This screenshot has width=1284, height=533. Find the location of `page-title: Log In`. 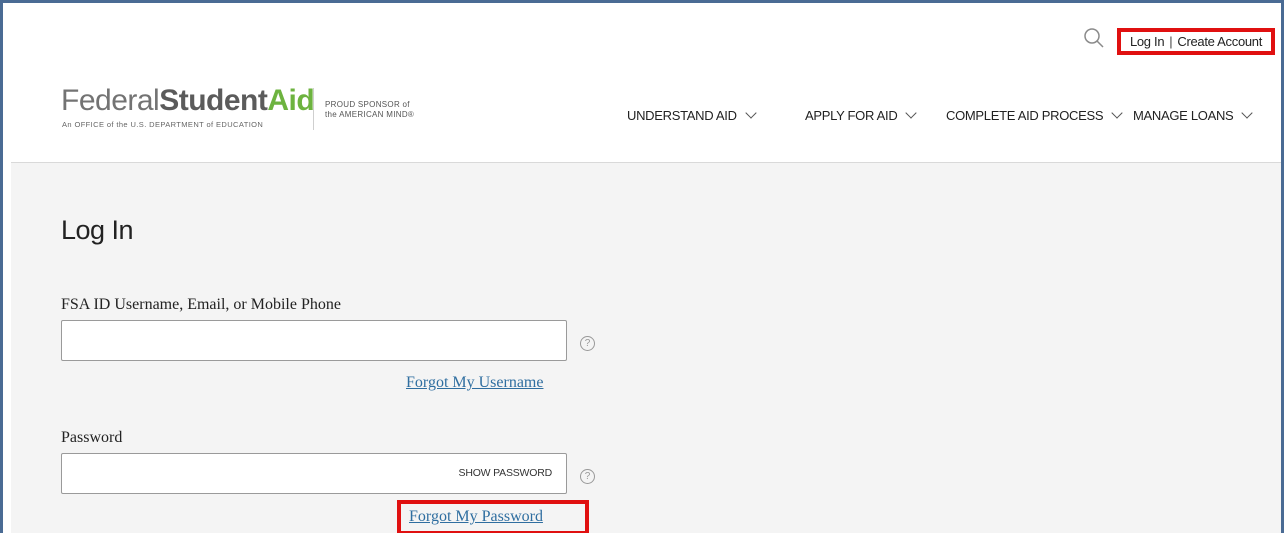

page-title: Log In is located at coordinates (97, 230).